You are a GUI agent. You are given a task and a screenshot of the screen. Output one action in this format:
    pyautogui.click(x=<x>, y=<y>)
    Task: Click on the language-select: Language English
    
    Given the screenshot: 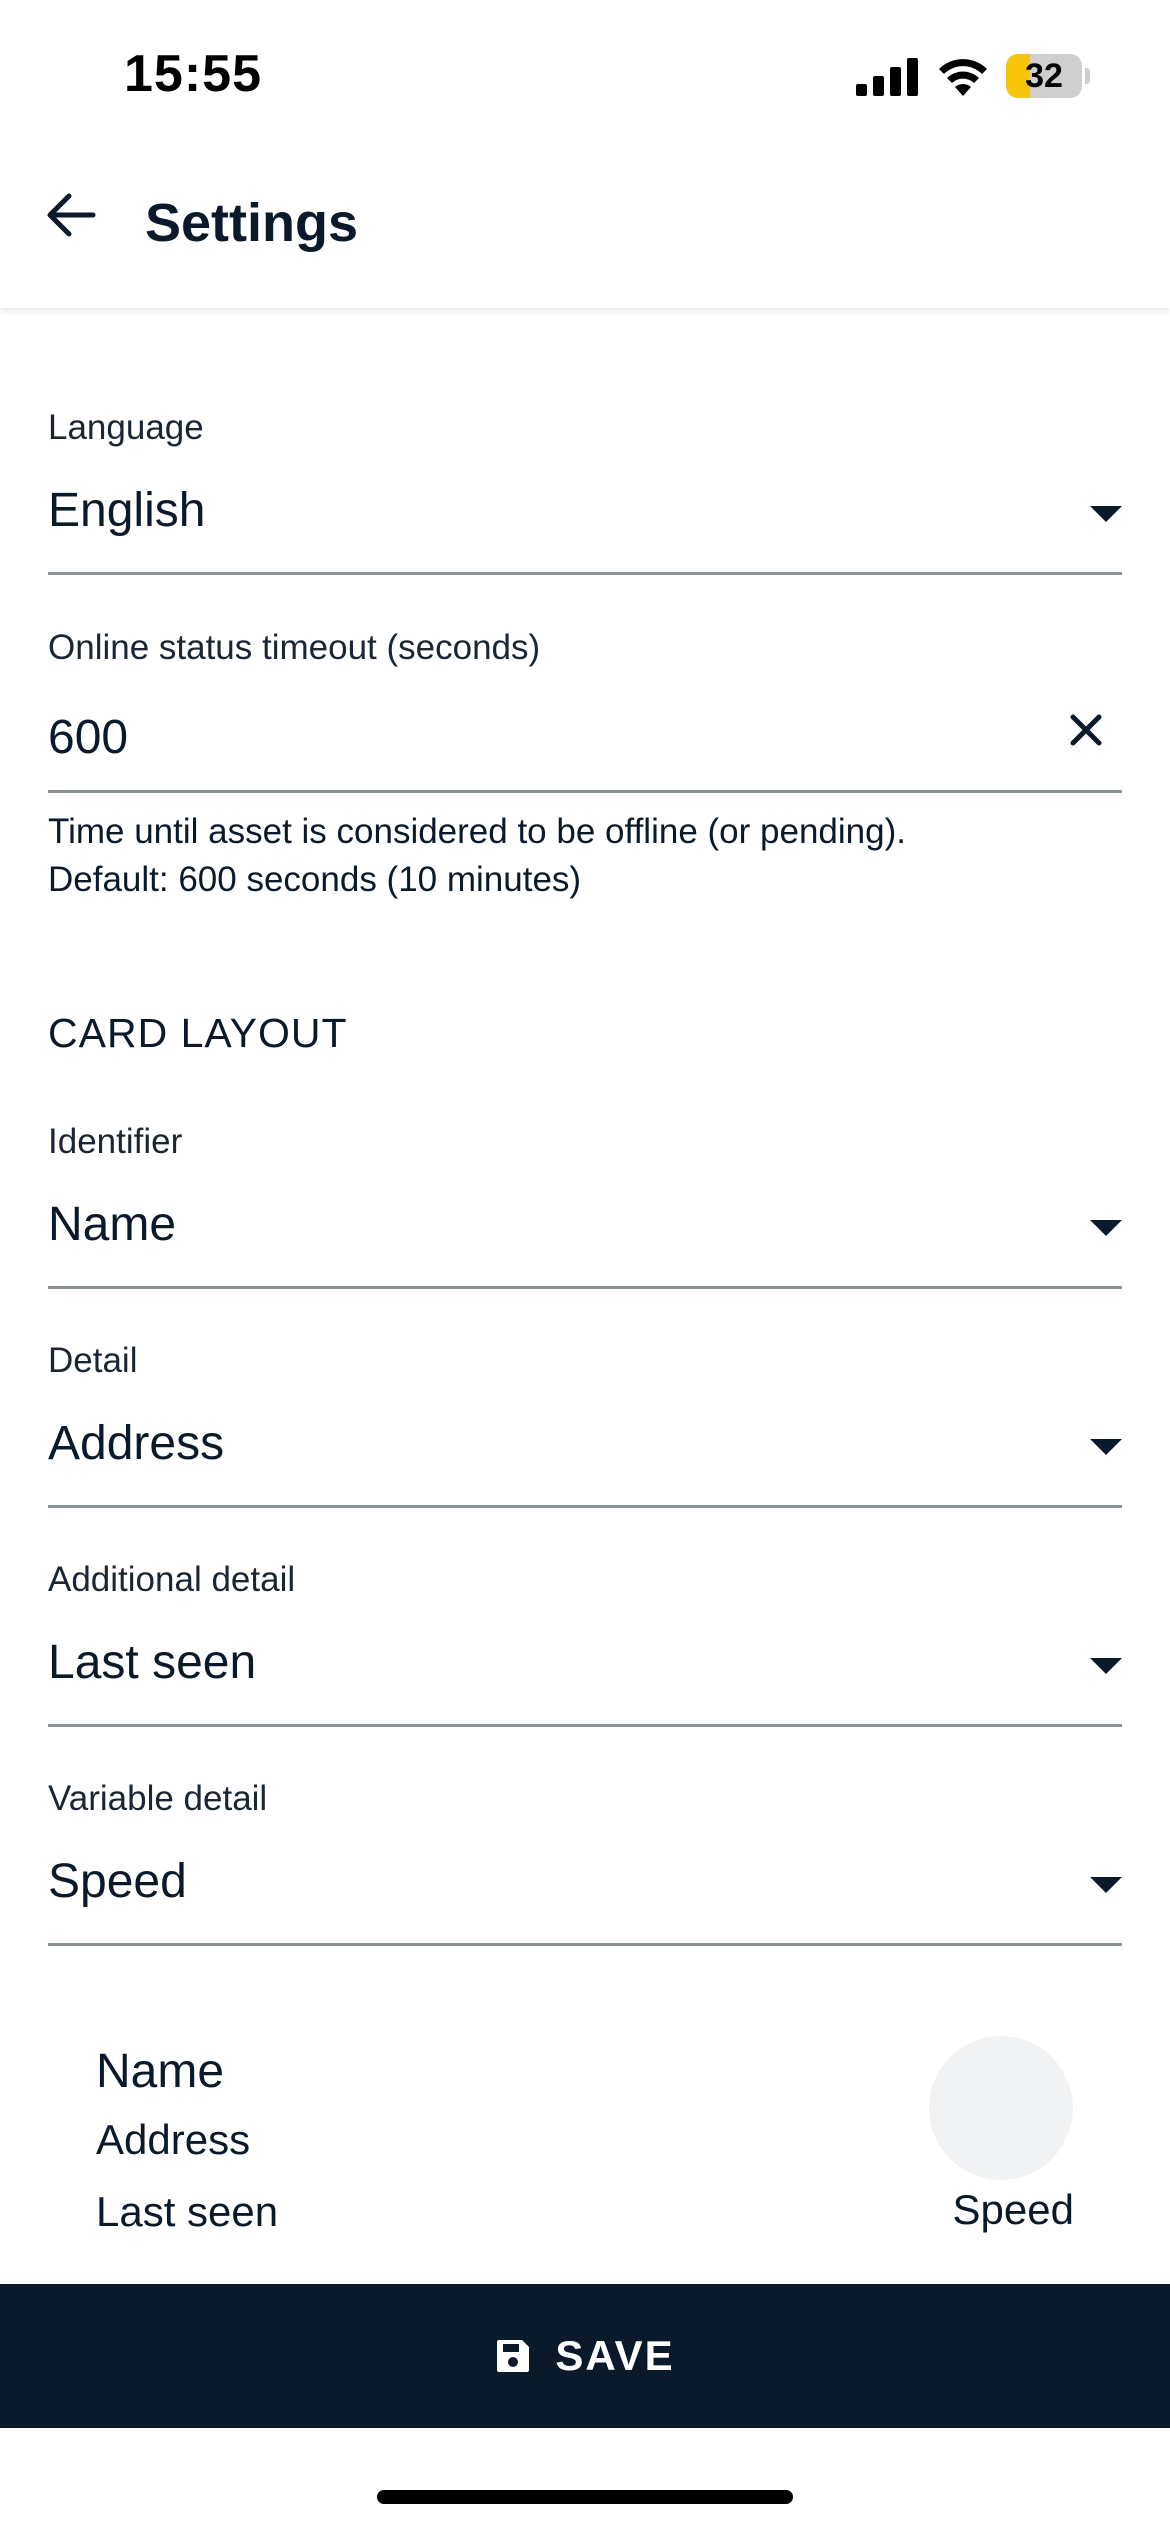 What is the action you would take?
    pyautogui.click(x=585, y=492)
    